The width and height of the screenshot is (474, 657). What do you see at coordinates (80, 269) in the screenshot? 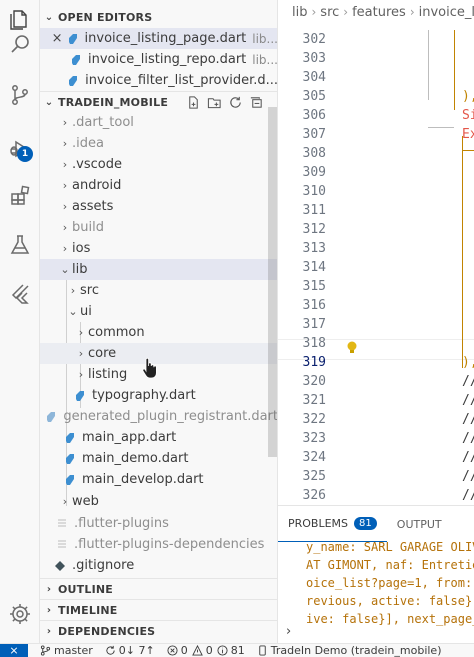
I see `tree-label: lib` at bounding box center [80, 269].